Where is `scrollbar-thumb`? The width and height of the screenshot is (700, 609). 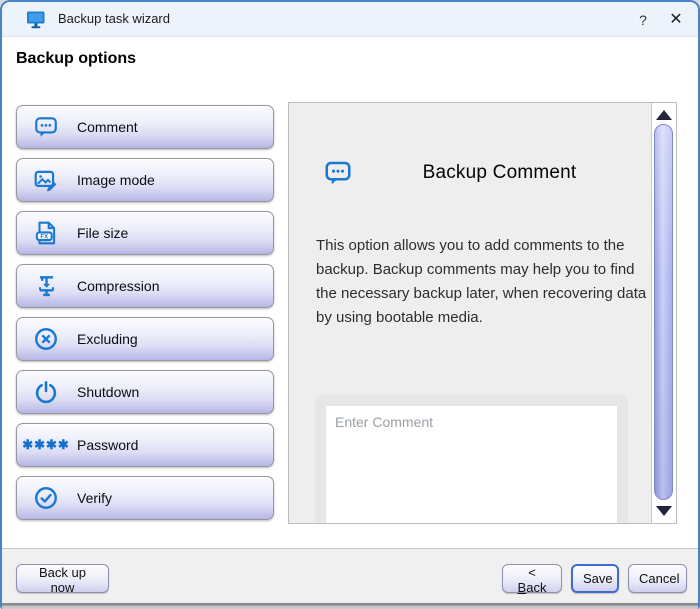
scrollbar-thumb is located at coordinates (663, 312).